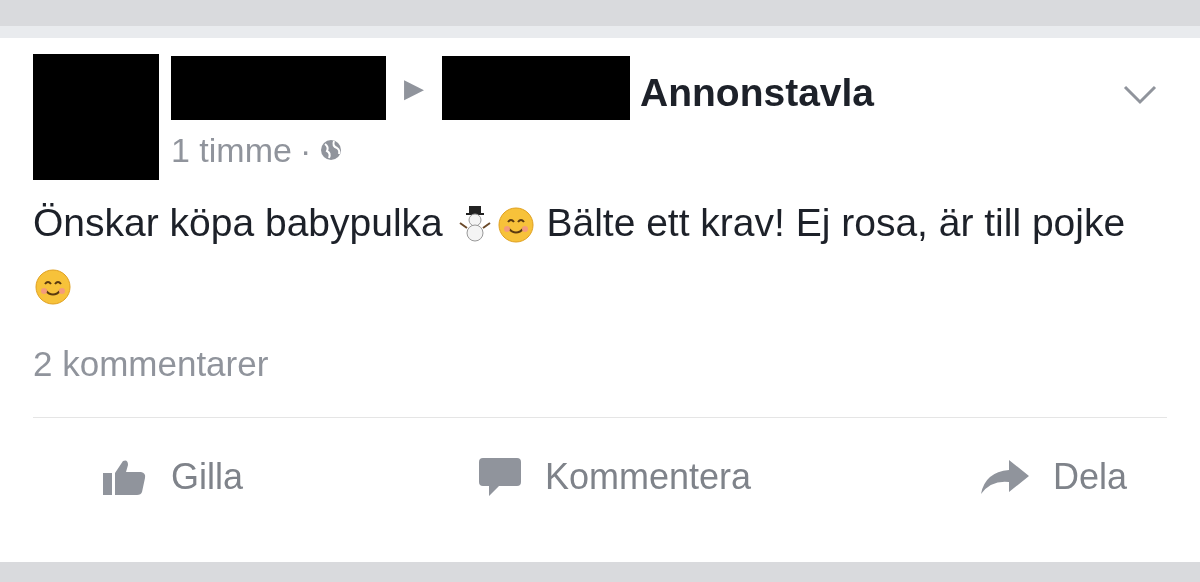 This screenshot has height=582, width=1200. I want to click on action-button: Kommentera, so click(615, 476).